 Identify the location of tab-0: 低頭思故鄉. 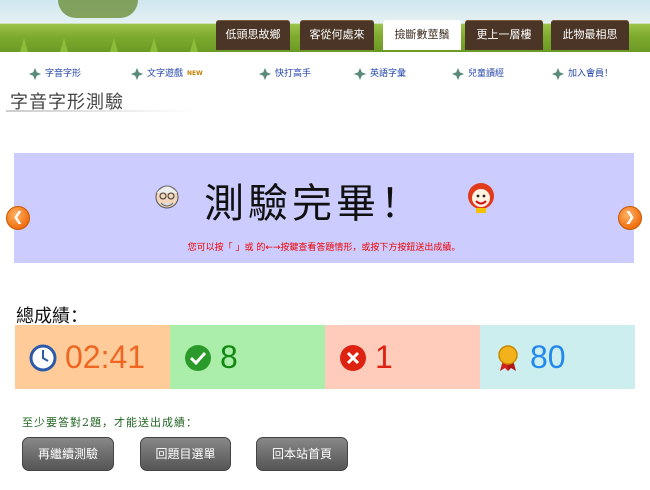
(253, 35).